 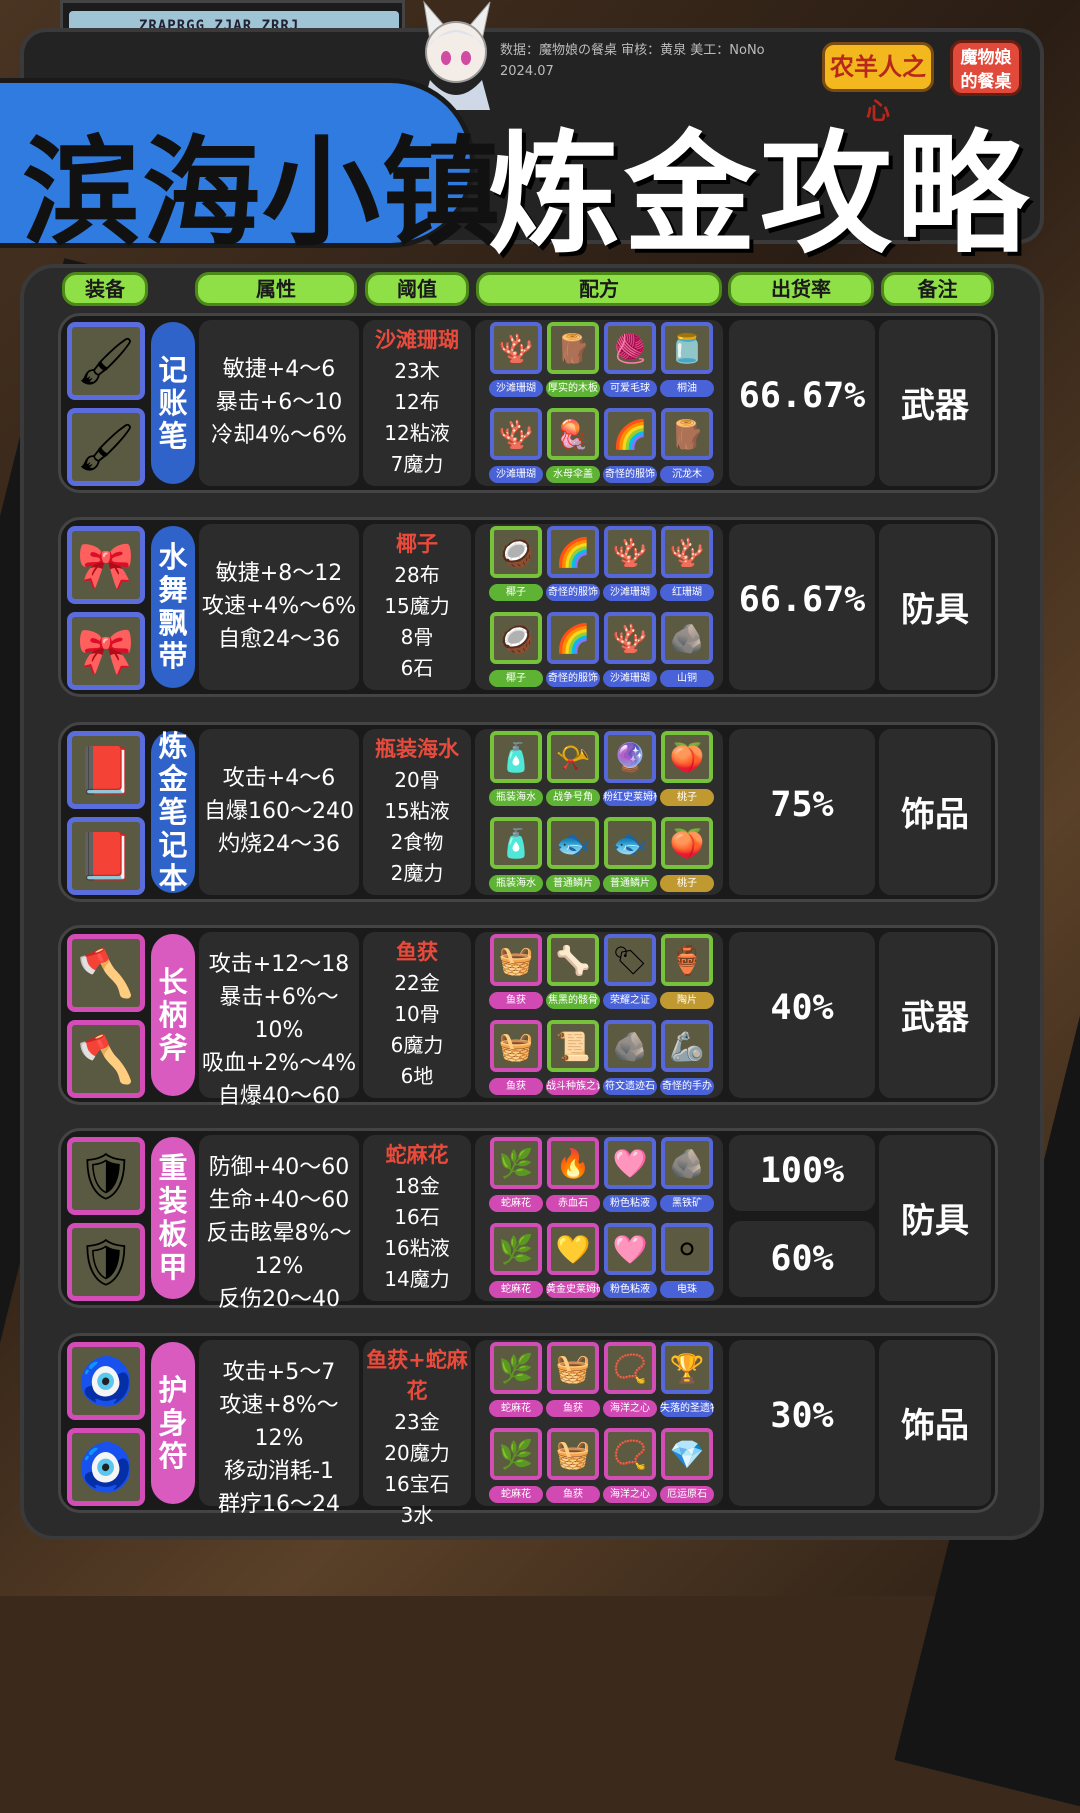 I want to click on attributes-list: 敏捷+4～6 暴击+6～10 冷却4%～6%, so click(x=279, y=402).